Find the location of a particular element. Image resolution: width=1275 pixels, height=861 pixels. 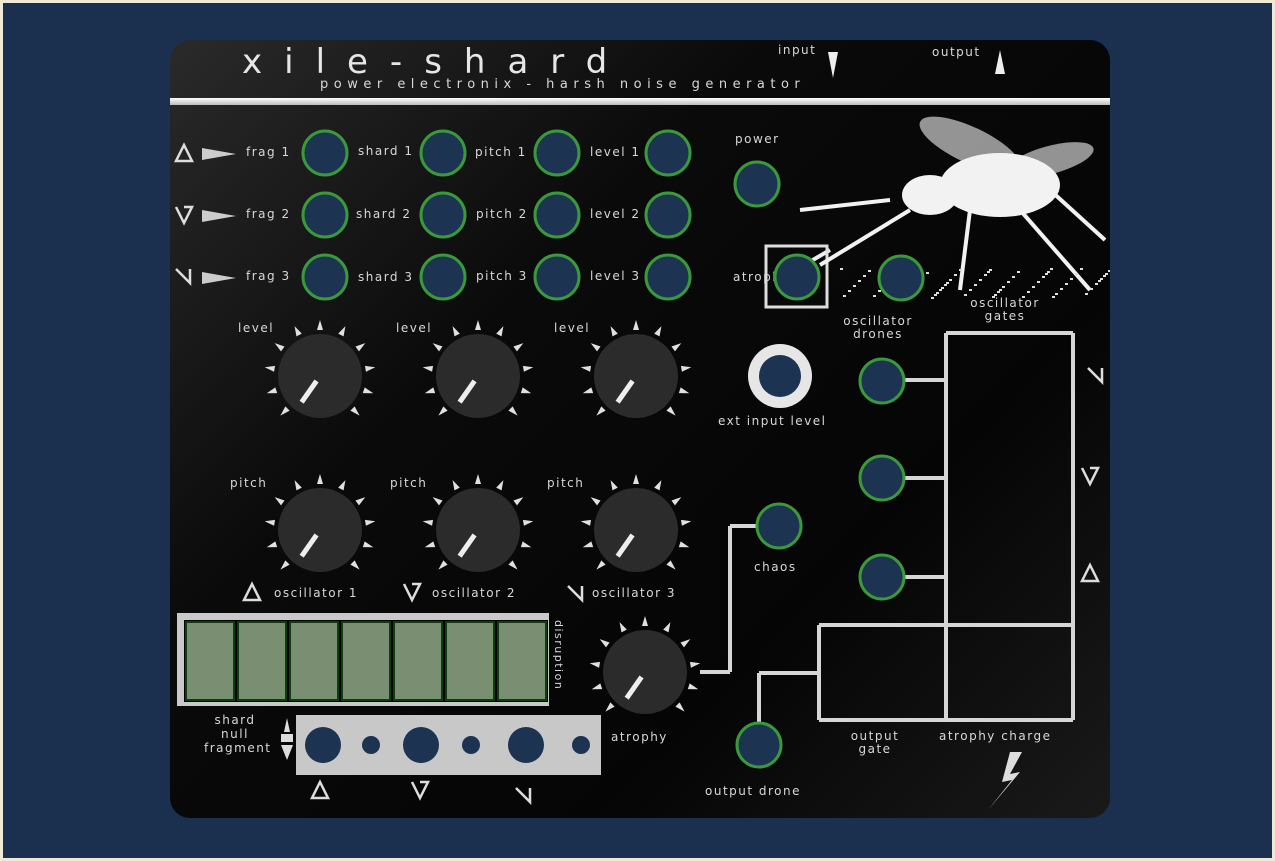

jack-output-drone is located at coordinates (759, 745).